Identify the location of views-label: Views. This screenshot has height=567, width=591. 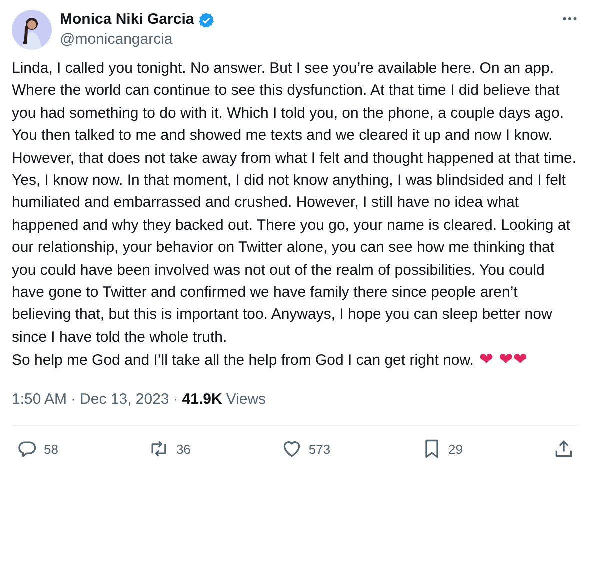
(246, 400).